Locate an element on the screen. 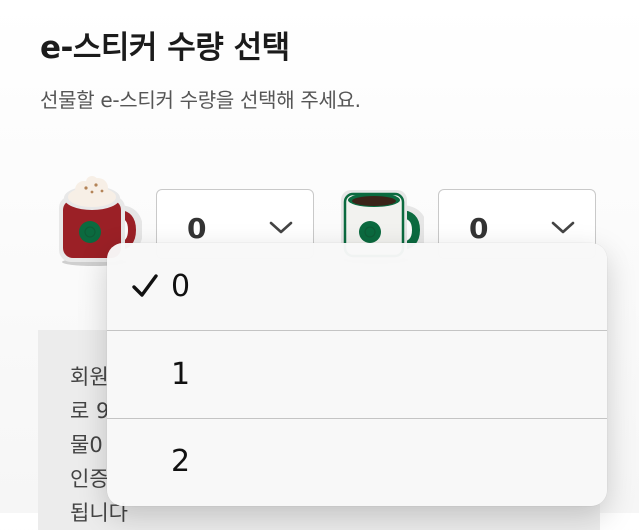 This screenshot has width=639, height=530. page-subtitle: 선물할 e-스티커 수량을 선택해 주세요. is located at coordinates (200, 100).